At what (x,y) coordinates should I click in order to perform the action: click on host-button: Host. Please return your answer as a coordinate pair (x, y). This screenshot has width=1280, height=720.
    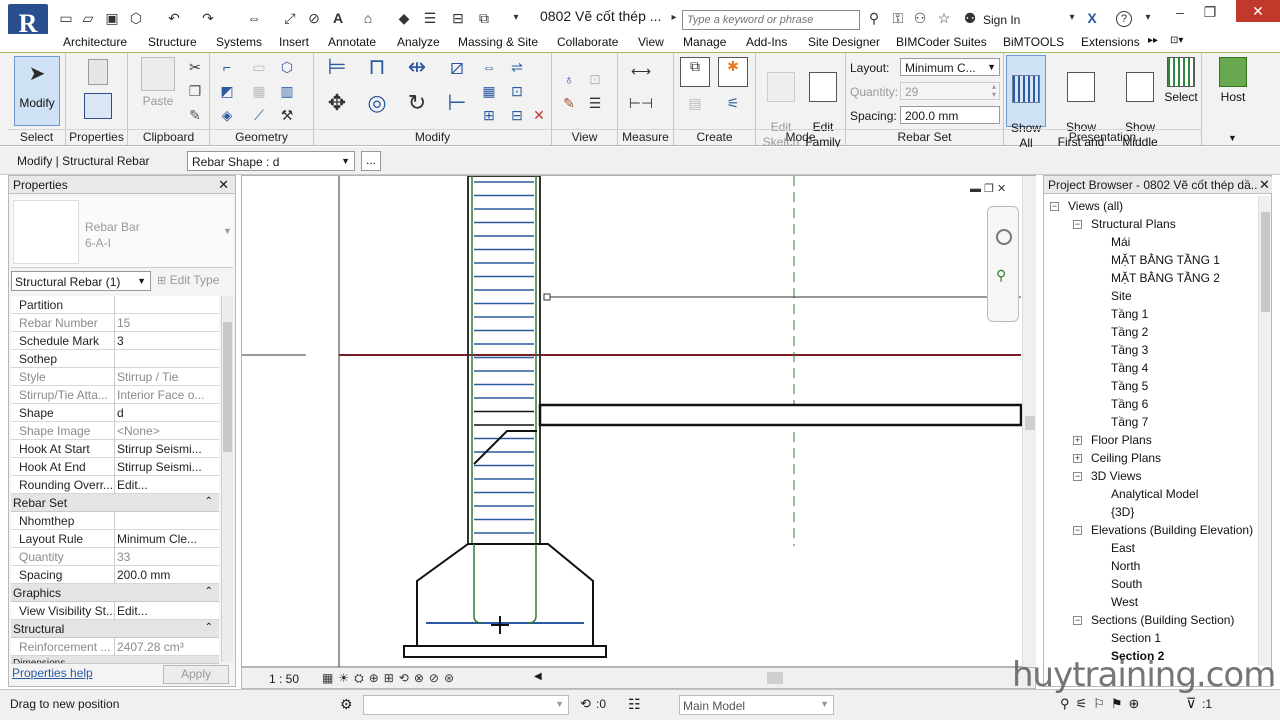
    Looking at the image, I should click on (1233, 80).